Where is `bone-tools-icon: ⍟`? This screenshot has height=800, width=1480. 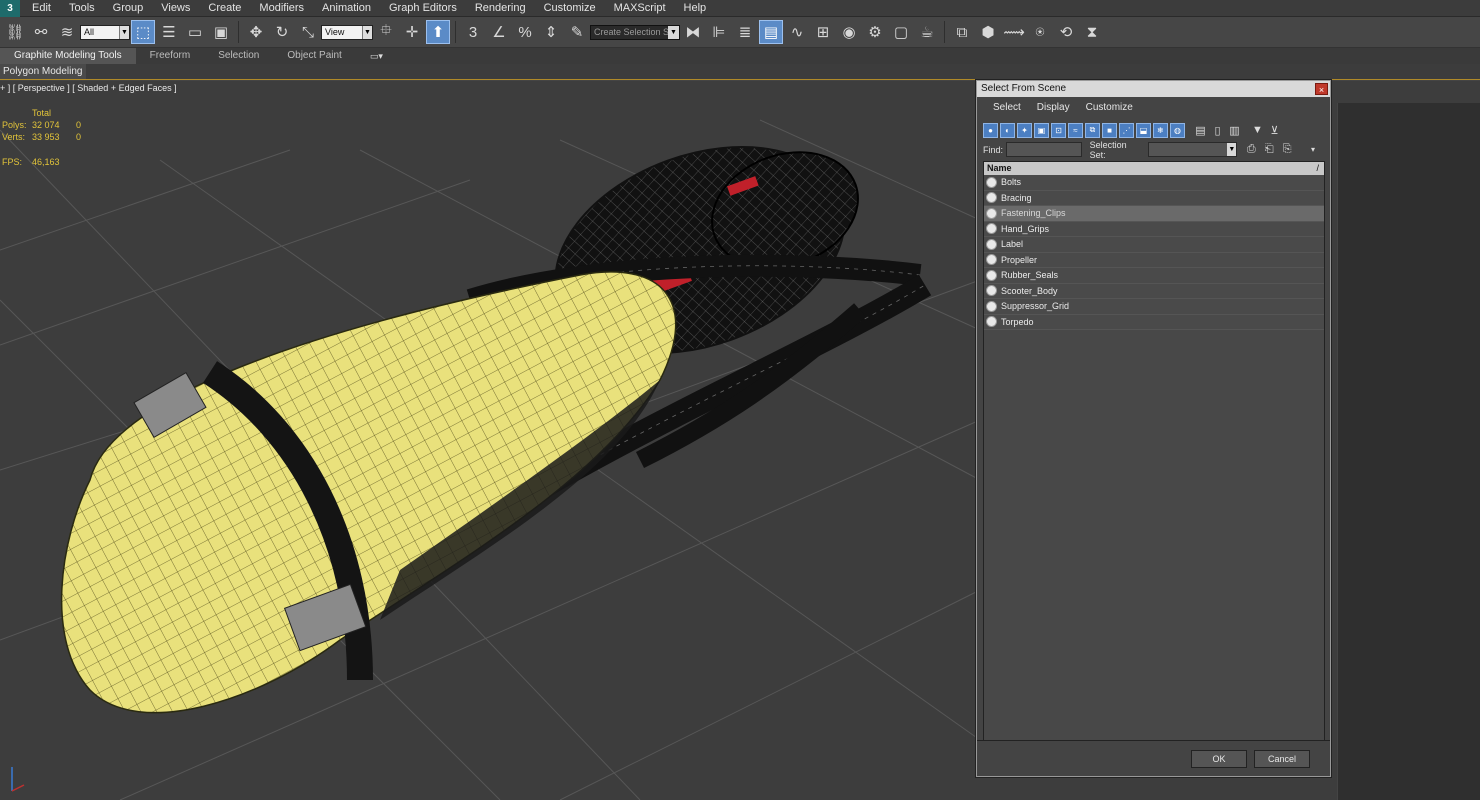
bone-tools-icon: ⍟ is located at coordinates (1040, 32).